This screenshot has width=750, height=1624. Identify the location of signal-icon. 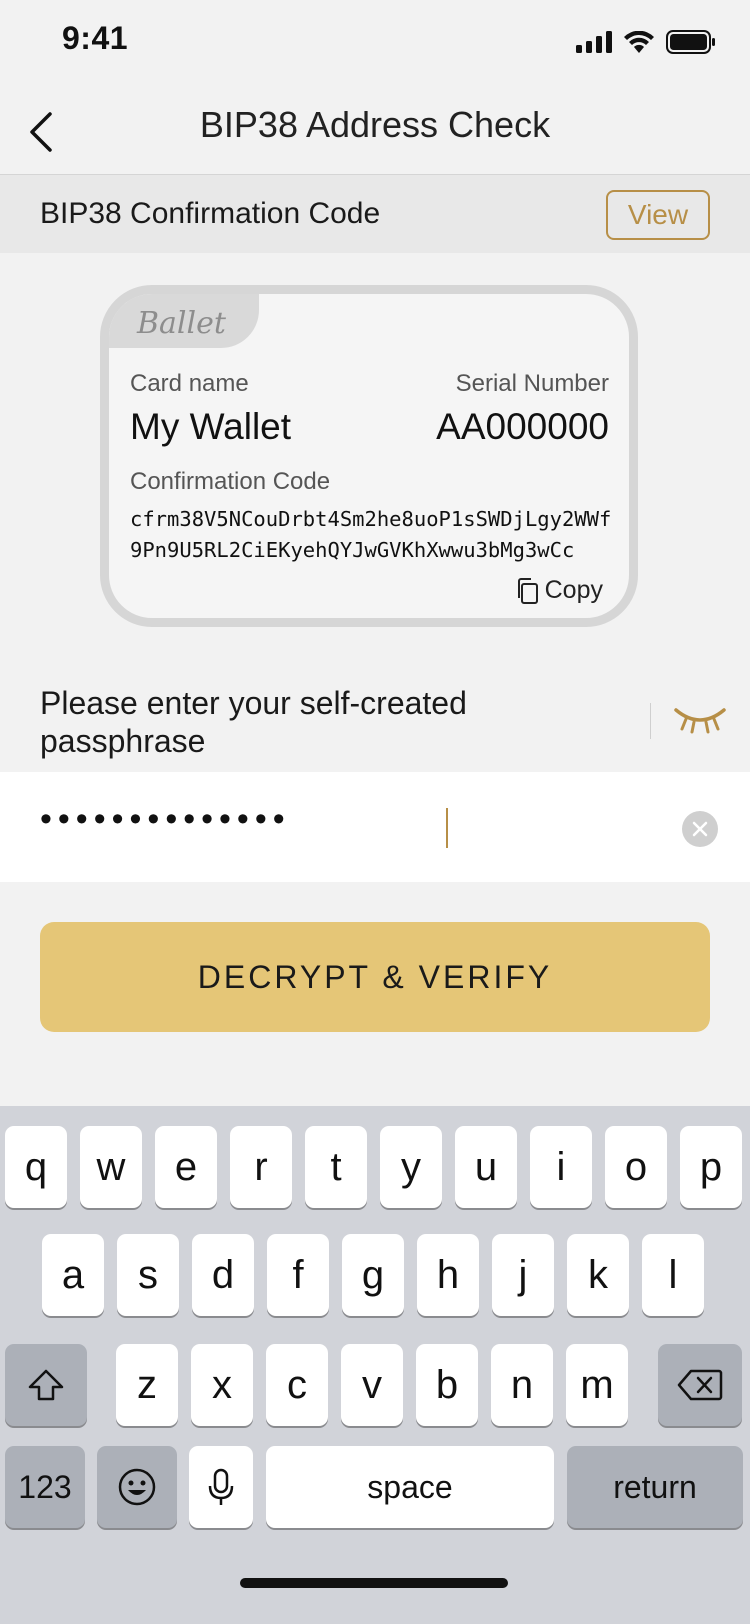
(594, 42).